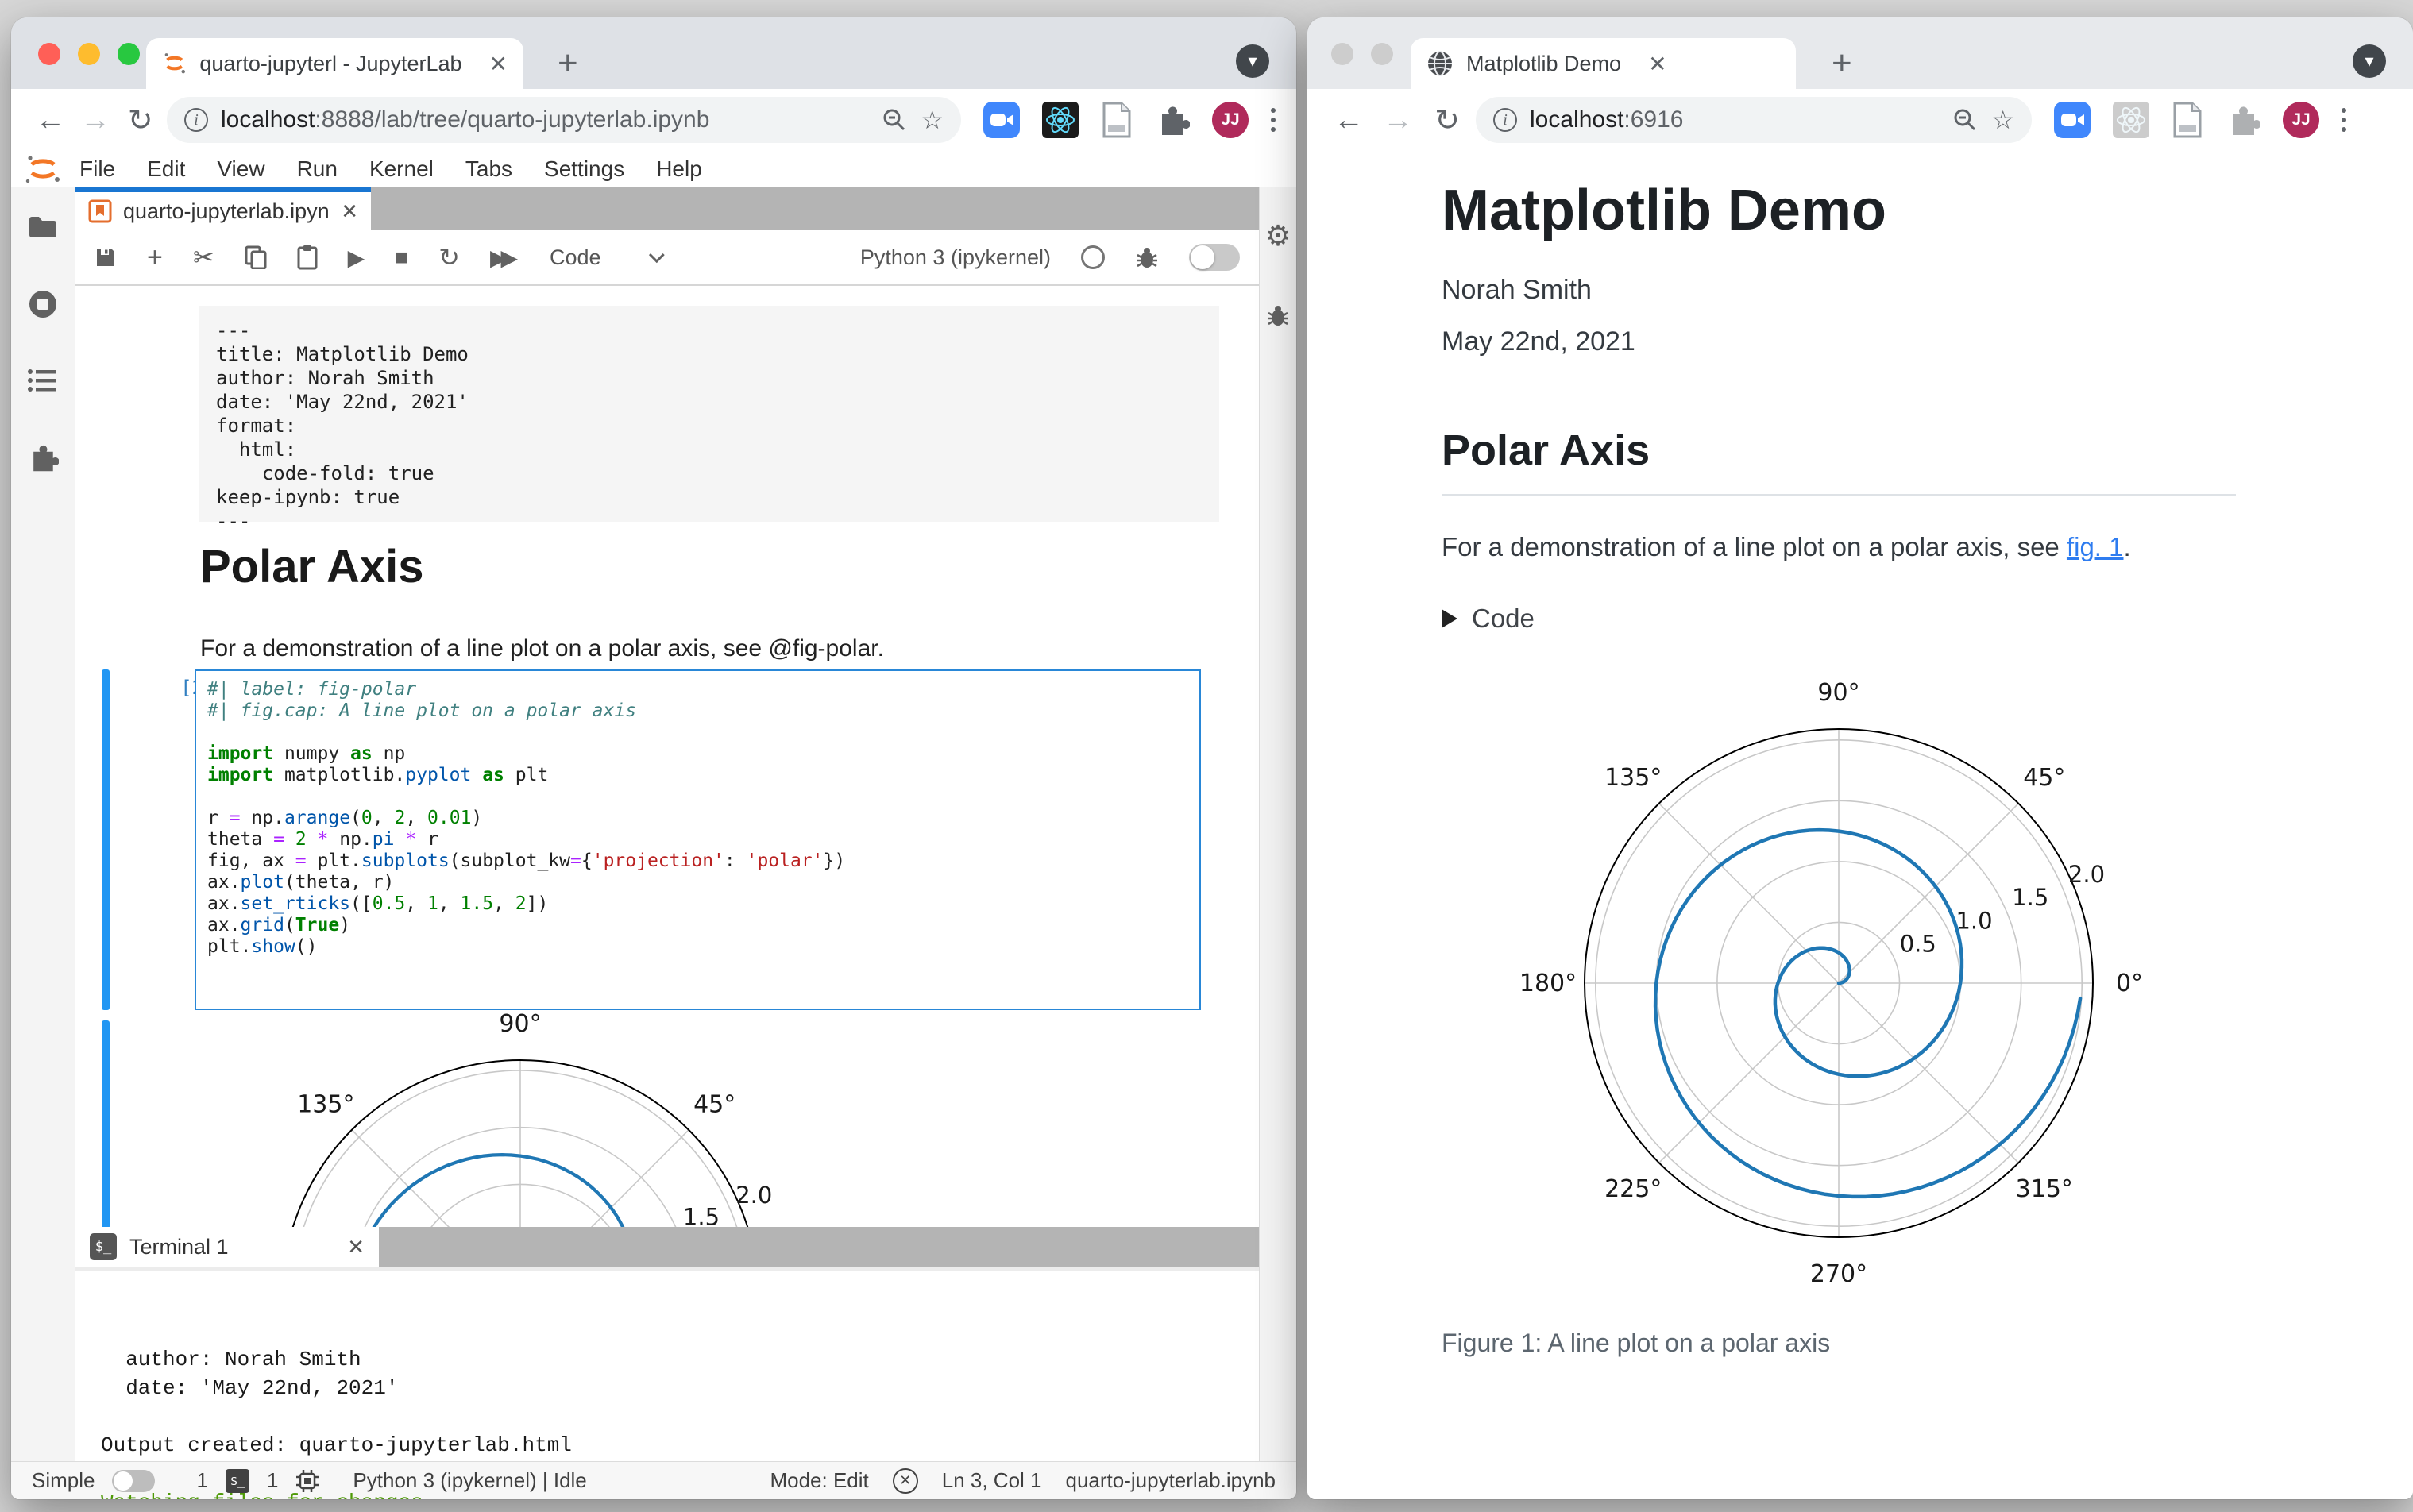 The image size is (2413, 1512). I want to click on property-inspector-gear-icon: ⚙, so click(1278, 236).